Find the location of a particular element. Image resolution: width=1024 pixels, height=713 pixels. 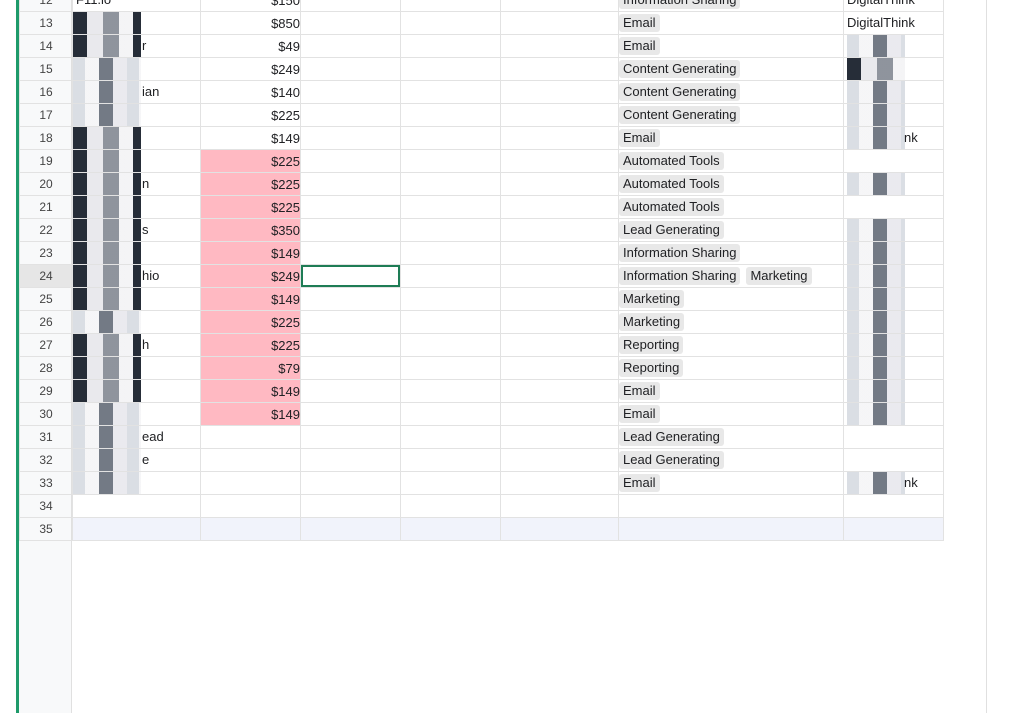

cell-price: $49 is located at coordinates (250, 46).